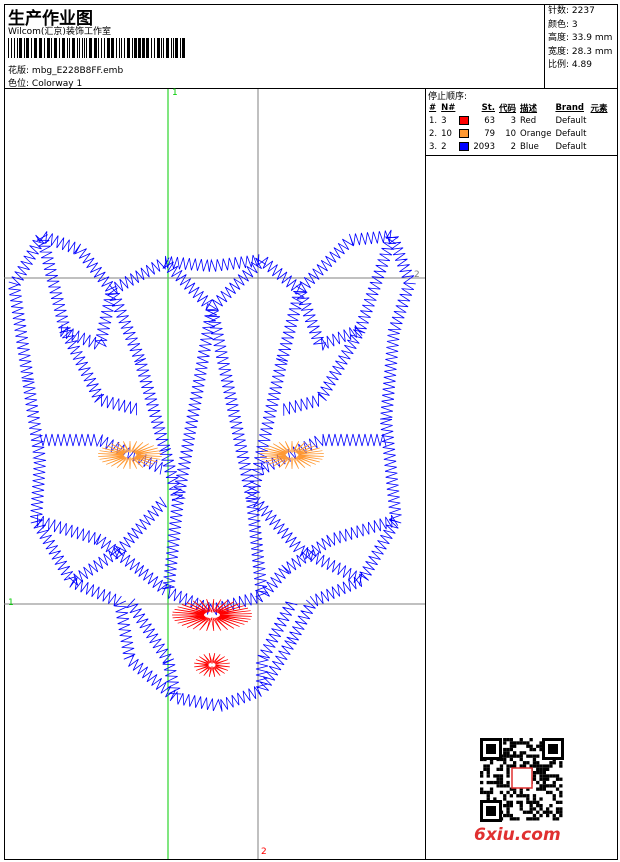  I want to click on guide-label-v1: 1, so click(175, 93).